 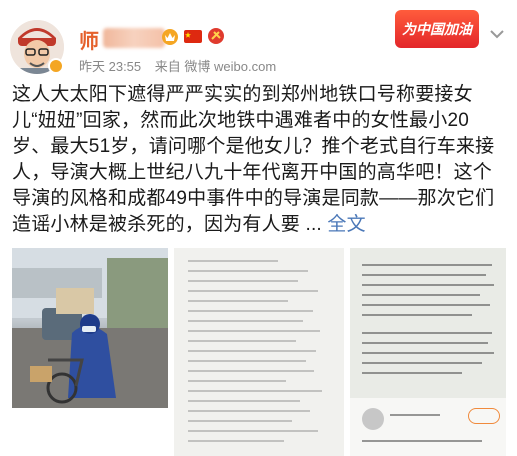 I want to click on photo-person-with-bicycle, so click(x=90, y=328).